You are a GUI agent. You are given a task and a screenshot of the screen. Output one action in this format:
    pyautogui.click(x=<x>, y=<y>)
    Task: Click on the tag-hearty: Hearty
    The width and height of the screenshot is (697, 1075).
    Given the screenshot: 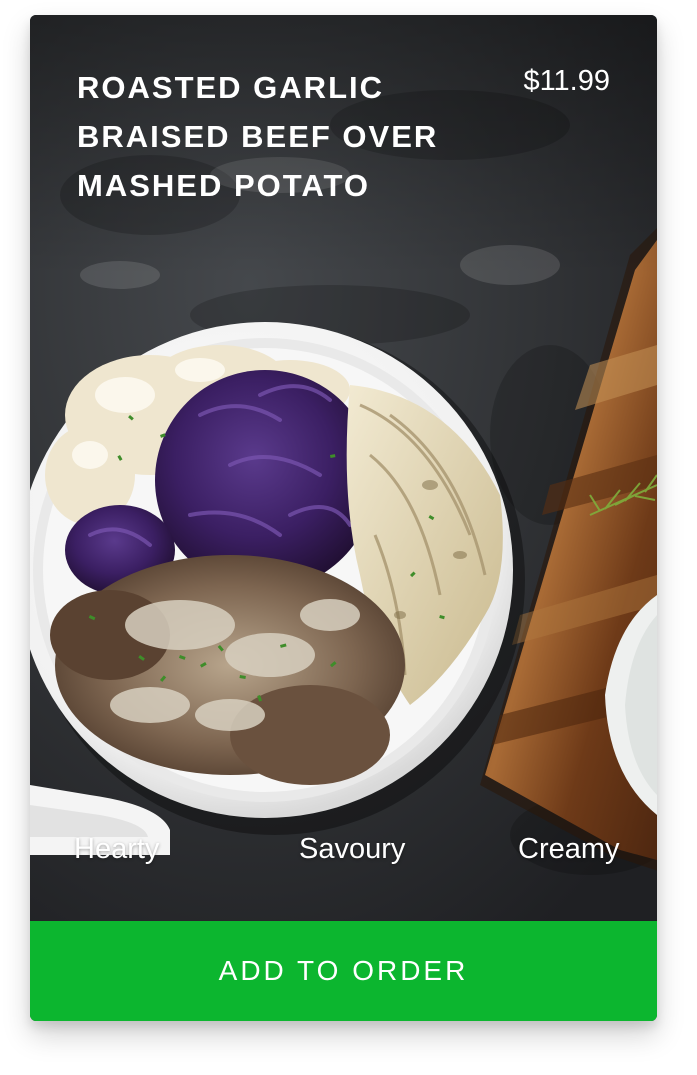 What is the action you would take?
    pyautogui.click(x=117, y=849)
    